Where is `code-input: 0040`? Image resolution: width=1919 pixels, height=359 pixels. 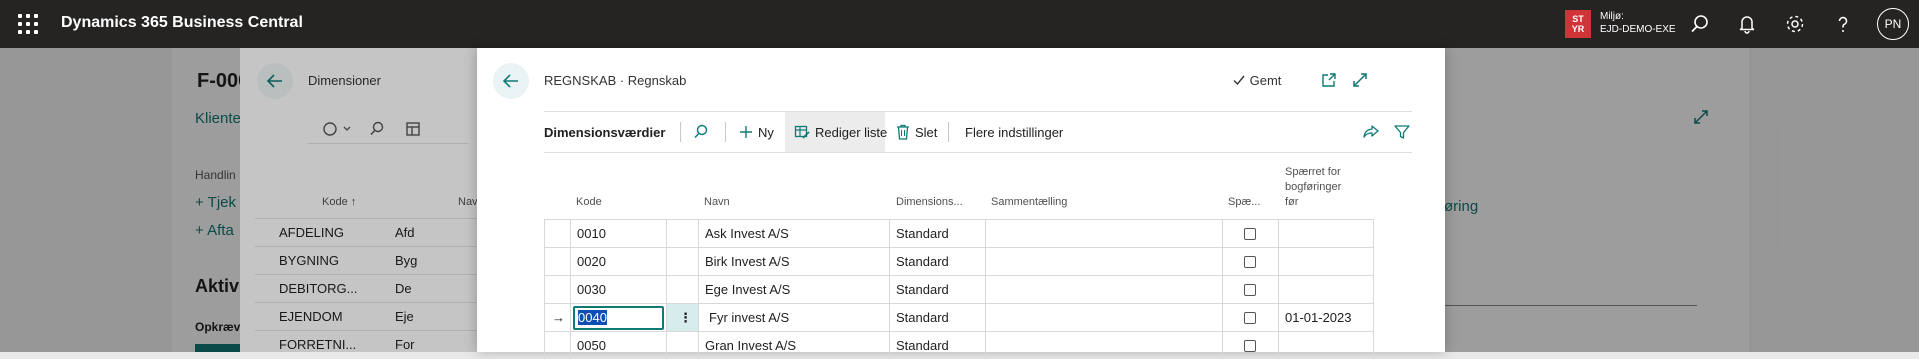 code-input: 0040 is located at coordinates (618, 318).